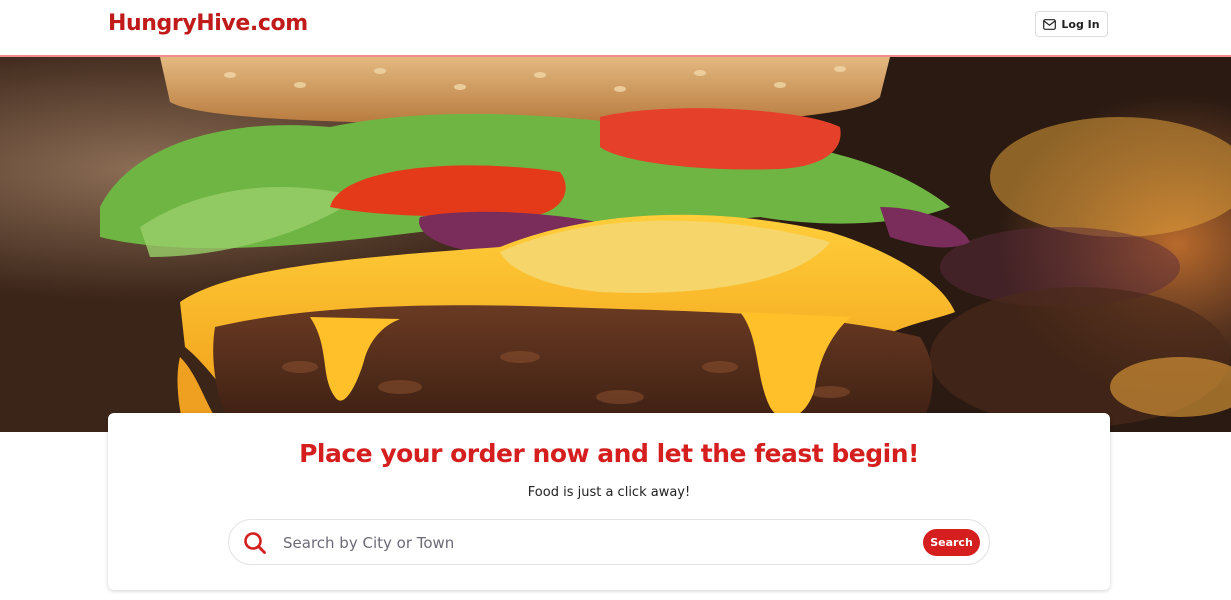 The width and height of the screenshot is (1231, 600). I want to click on envelope-icon, so click(1050, 24).